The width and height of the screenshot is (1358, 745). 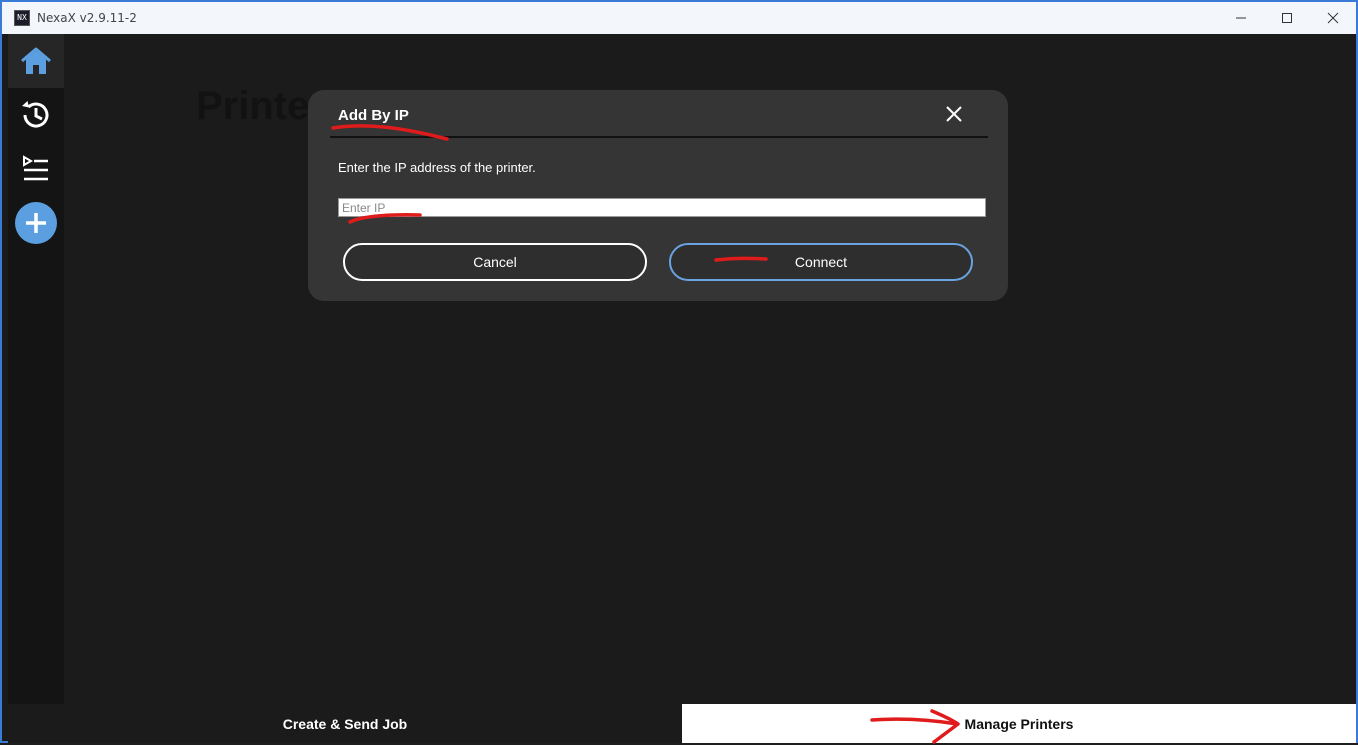 I want to click on dialog-title: Add By IP, so click(x=373, y=115).